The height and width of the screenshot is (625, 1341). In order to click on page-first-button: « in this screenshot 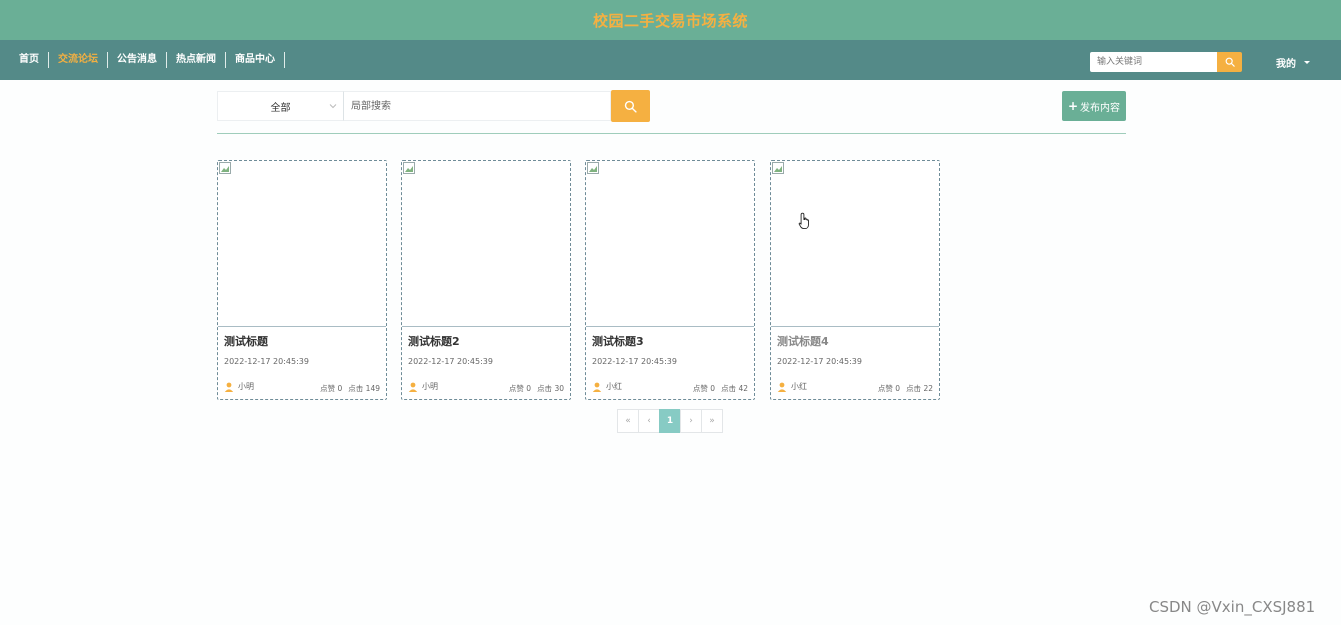, I will do `click(628, 421)`.